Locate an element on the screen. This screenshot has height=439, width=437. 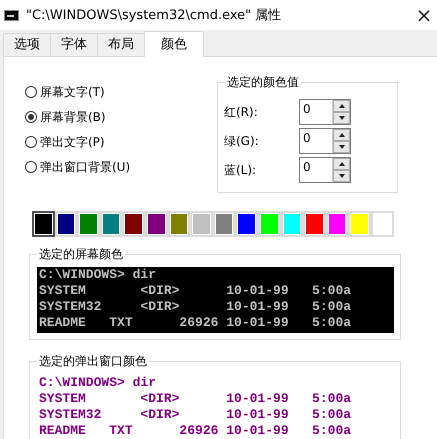
radio-label: 屏幕背景(B) is located at coordinates (73, 117).